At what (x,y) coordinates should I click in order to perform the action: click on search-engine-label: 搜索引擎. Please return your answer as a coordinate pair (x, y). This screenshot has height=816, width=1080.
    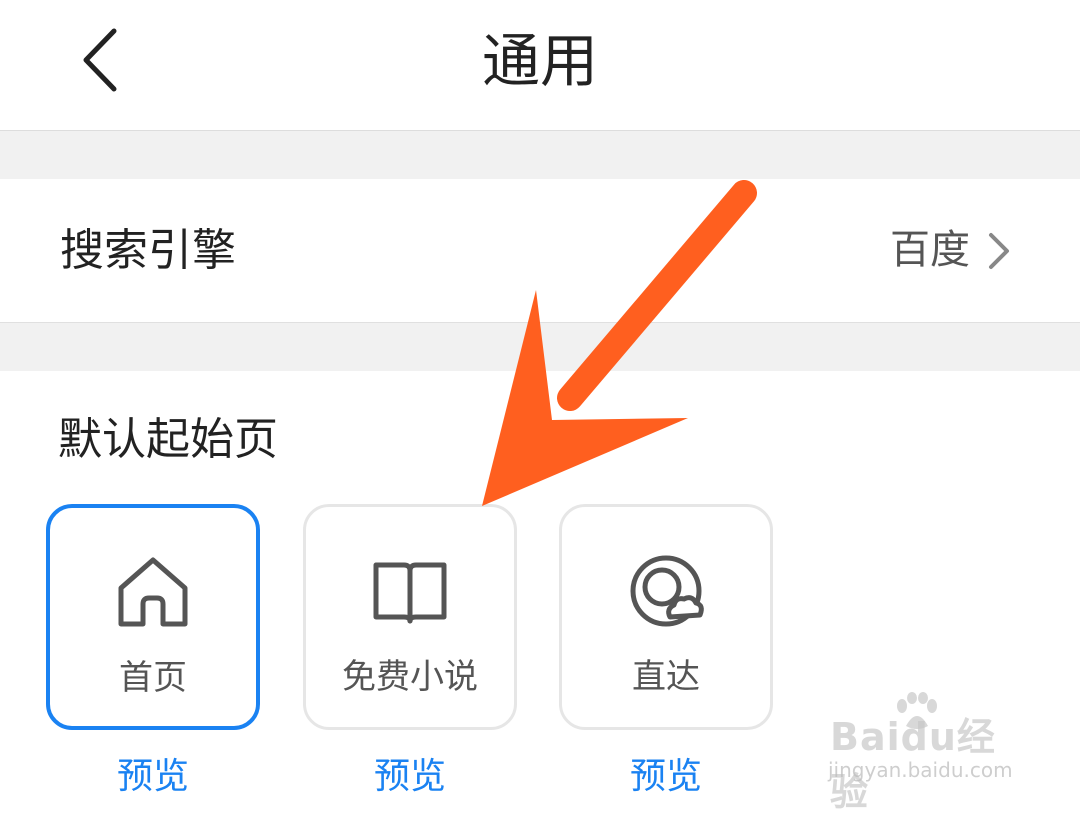
    Looking at the image, I should click on (148, 250).